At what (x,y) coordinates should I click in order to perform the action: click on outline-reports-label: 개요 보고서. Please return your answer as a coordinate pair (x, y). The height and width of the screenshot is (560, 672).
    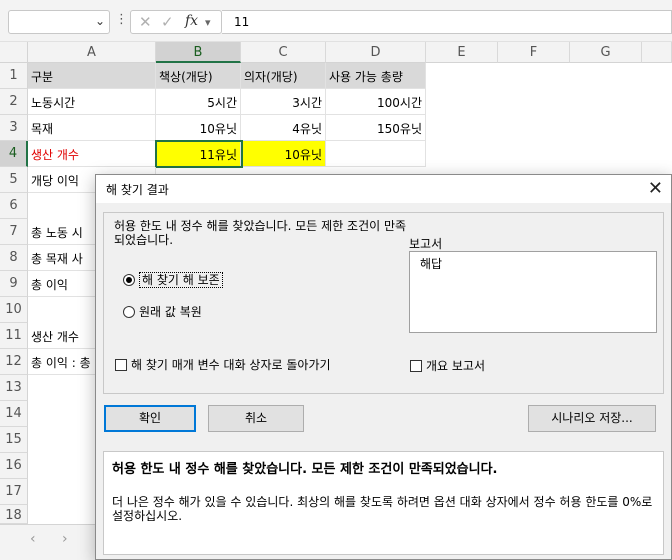
    Looking at the image, I should click on (456, 366).